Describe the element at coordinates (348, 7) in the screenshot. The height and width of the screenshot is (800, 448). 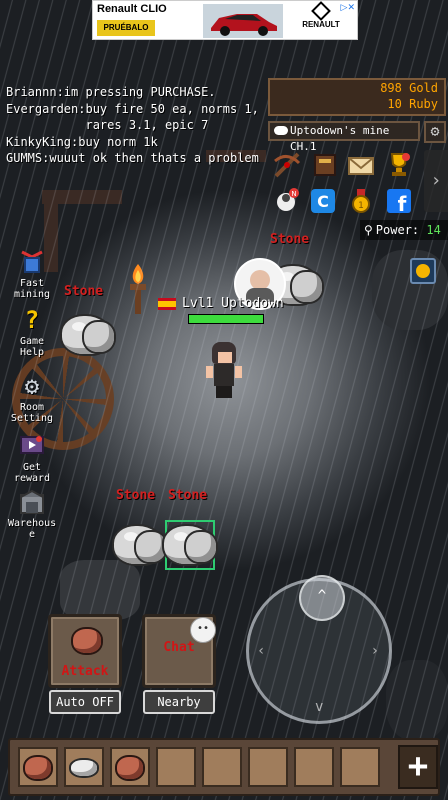
I see `ad-close-icon: ▷✕` at that location.